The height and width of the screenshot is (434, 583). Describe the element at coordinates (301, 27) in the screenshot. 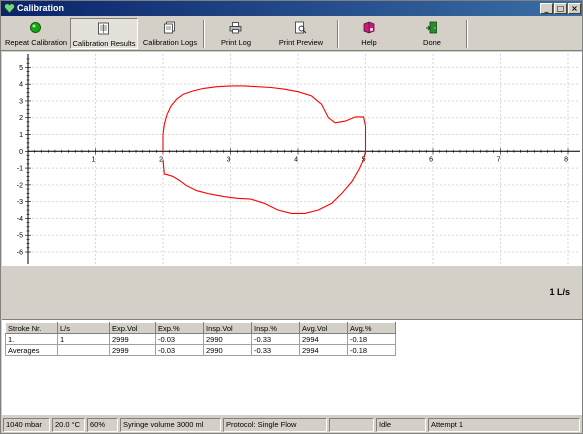

I see `magnifier-page-icon` at that location.